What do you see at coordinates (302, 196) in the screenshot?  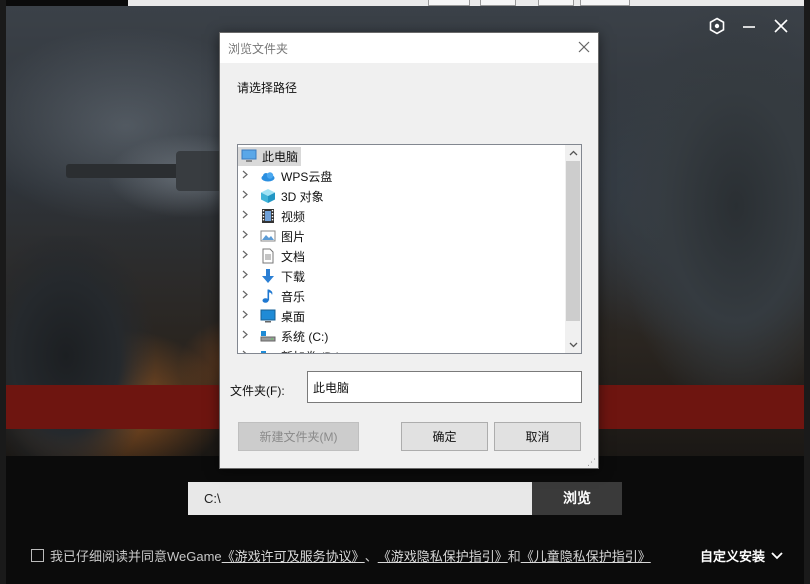 I see `tree-item-label: 3D 对象` at bounding box center [302, 196].